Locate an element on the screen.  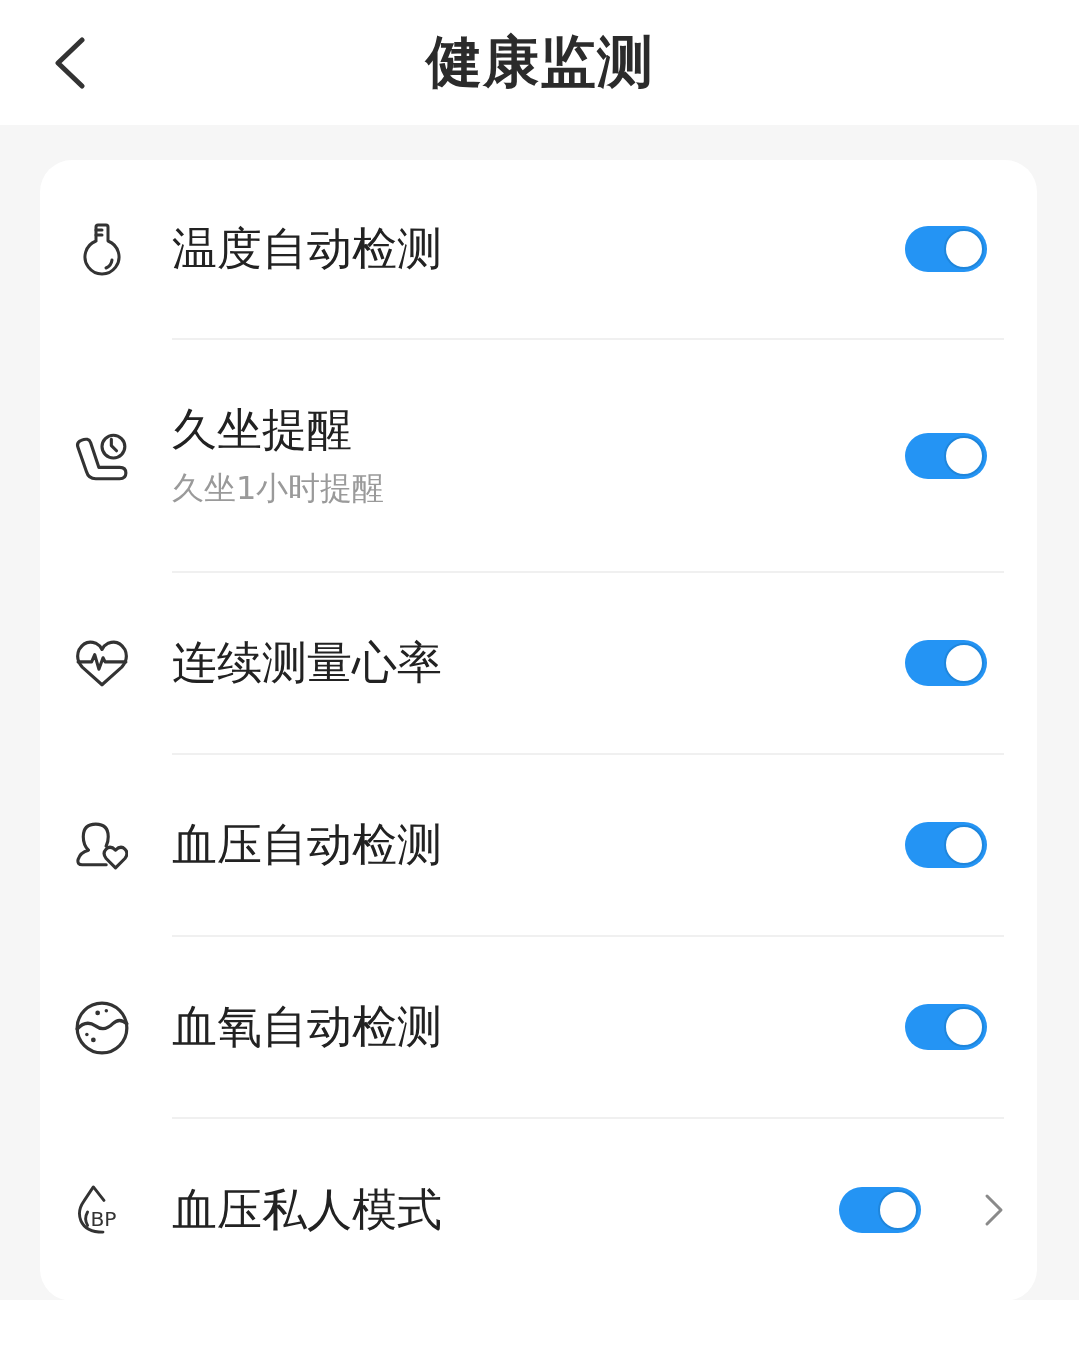
thermometer-icon is located at coordinates (102, 250).